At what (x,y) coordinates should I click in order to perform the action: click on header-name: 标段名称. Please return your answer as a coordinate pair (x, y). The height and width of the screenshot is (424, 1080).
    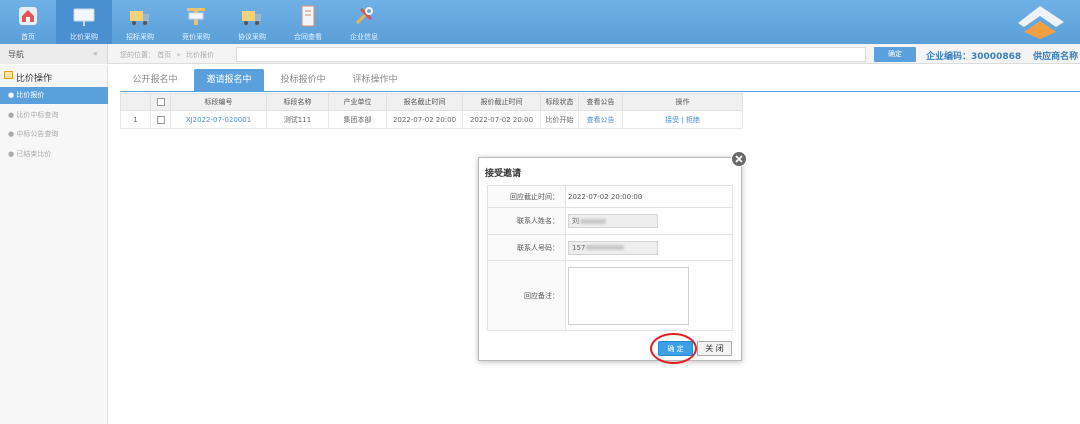
    Looking at the image, I should click on (297, 102).